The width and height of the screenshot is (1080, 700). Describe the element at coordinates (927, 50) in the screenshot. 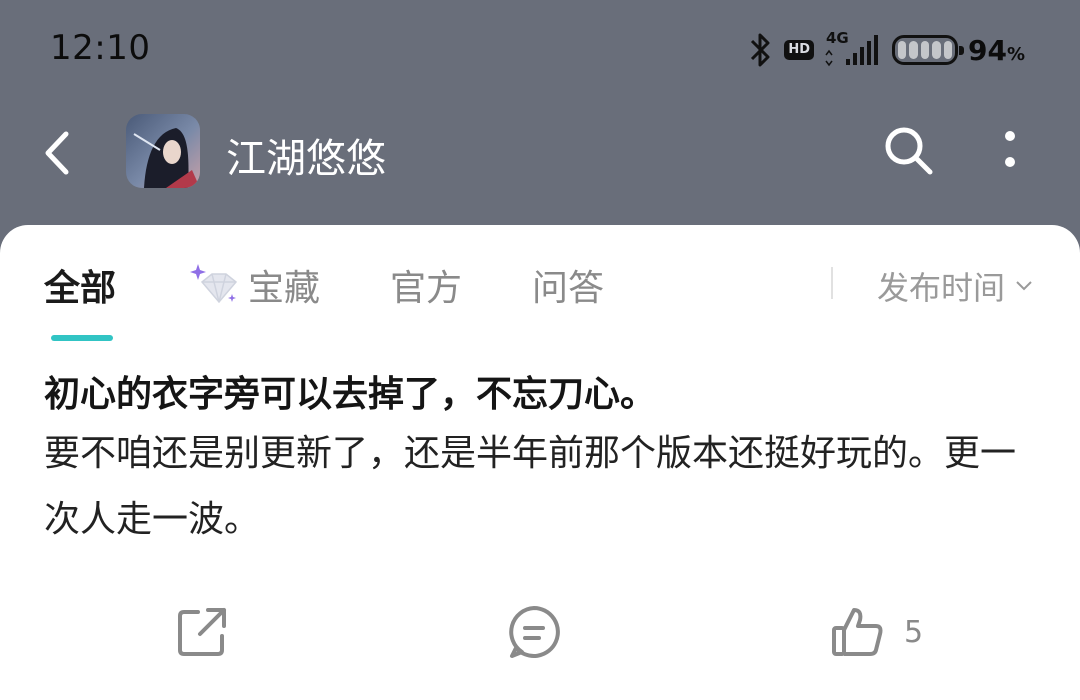

I see `battery-icon` at that location.